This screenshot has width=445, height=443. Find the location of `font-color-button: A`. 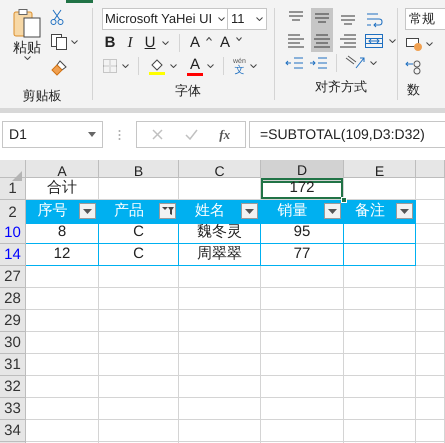

font-color-button: A is located at coordinates (195, 66).